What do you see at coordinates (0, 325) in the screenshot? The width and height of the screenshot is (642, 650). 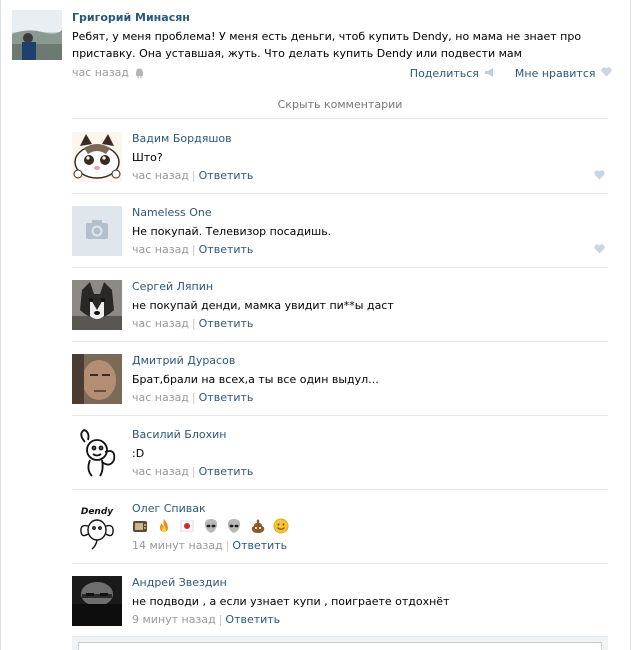 I see `page-border-left` at bounding box center [0, 325].